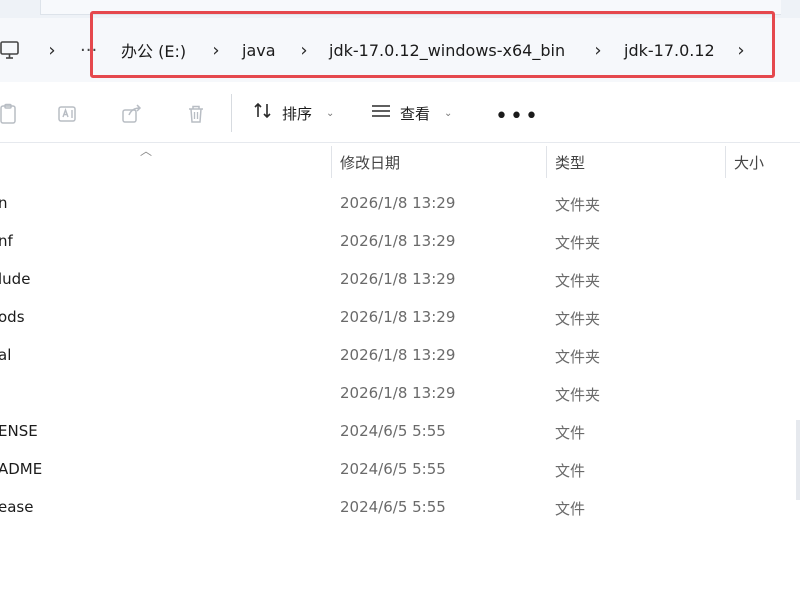 This screenshot has width=800, height=600. What do you see at coordinates (68, 114) in the screenshot?
I see `rename-icon` at bounding box center [68, 114].